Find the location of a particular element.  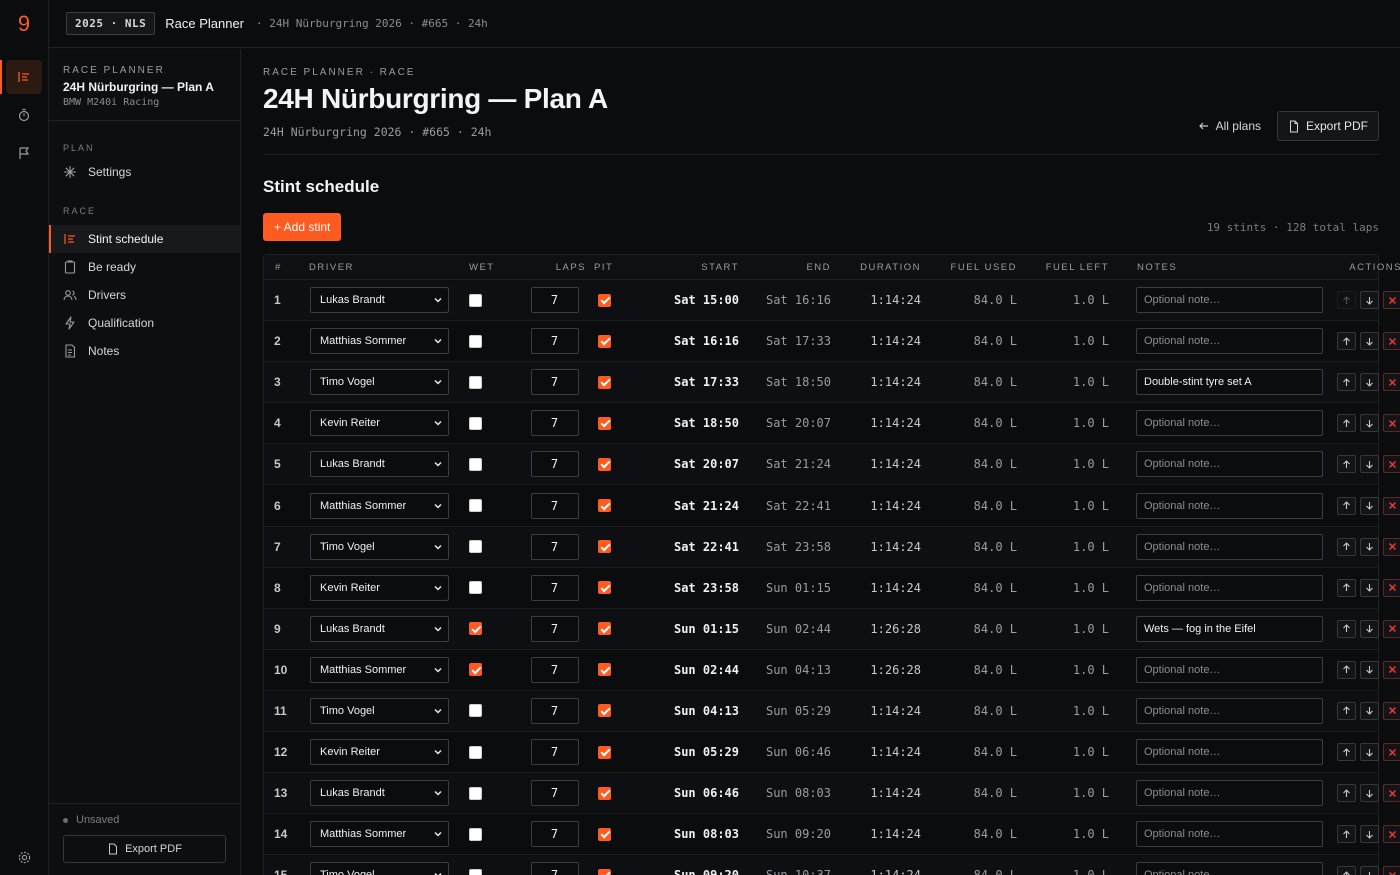

sidebar-export-pdf-button: Export PDF is located at coordinates (144, 849).